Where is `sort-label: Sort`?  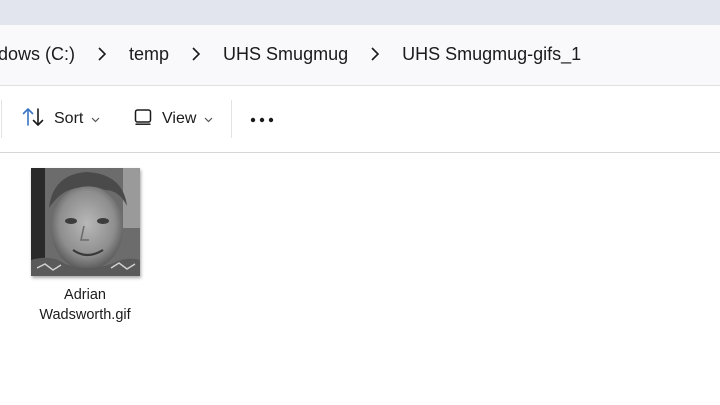
sort-label: Sort is located at coordinates (69, 118).